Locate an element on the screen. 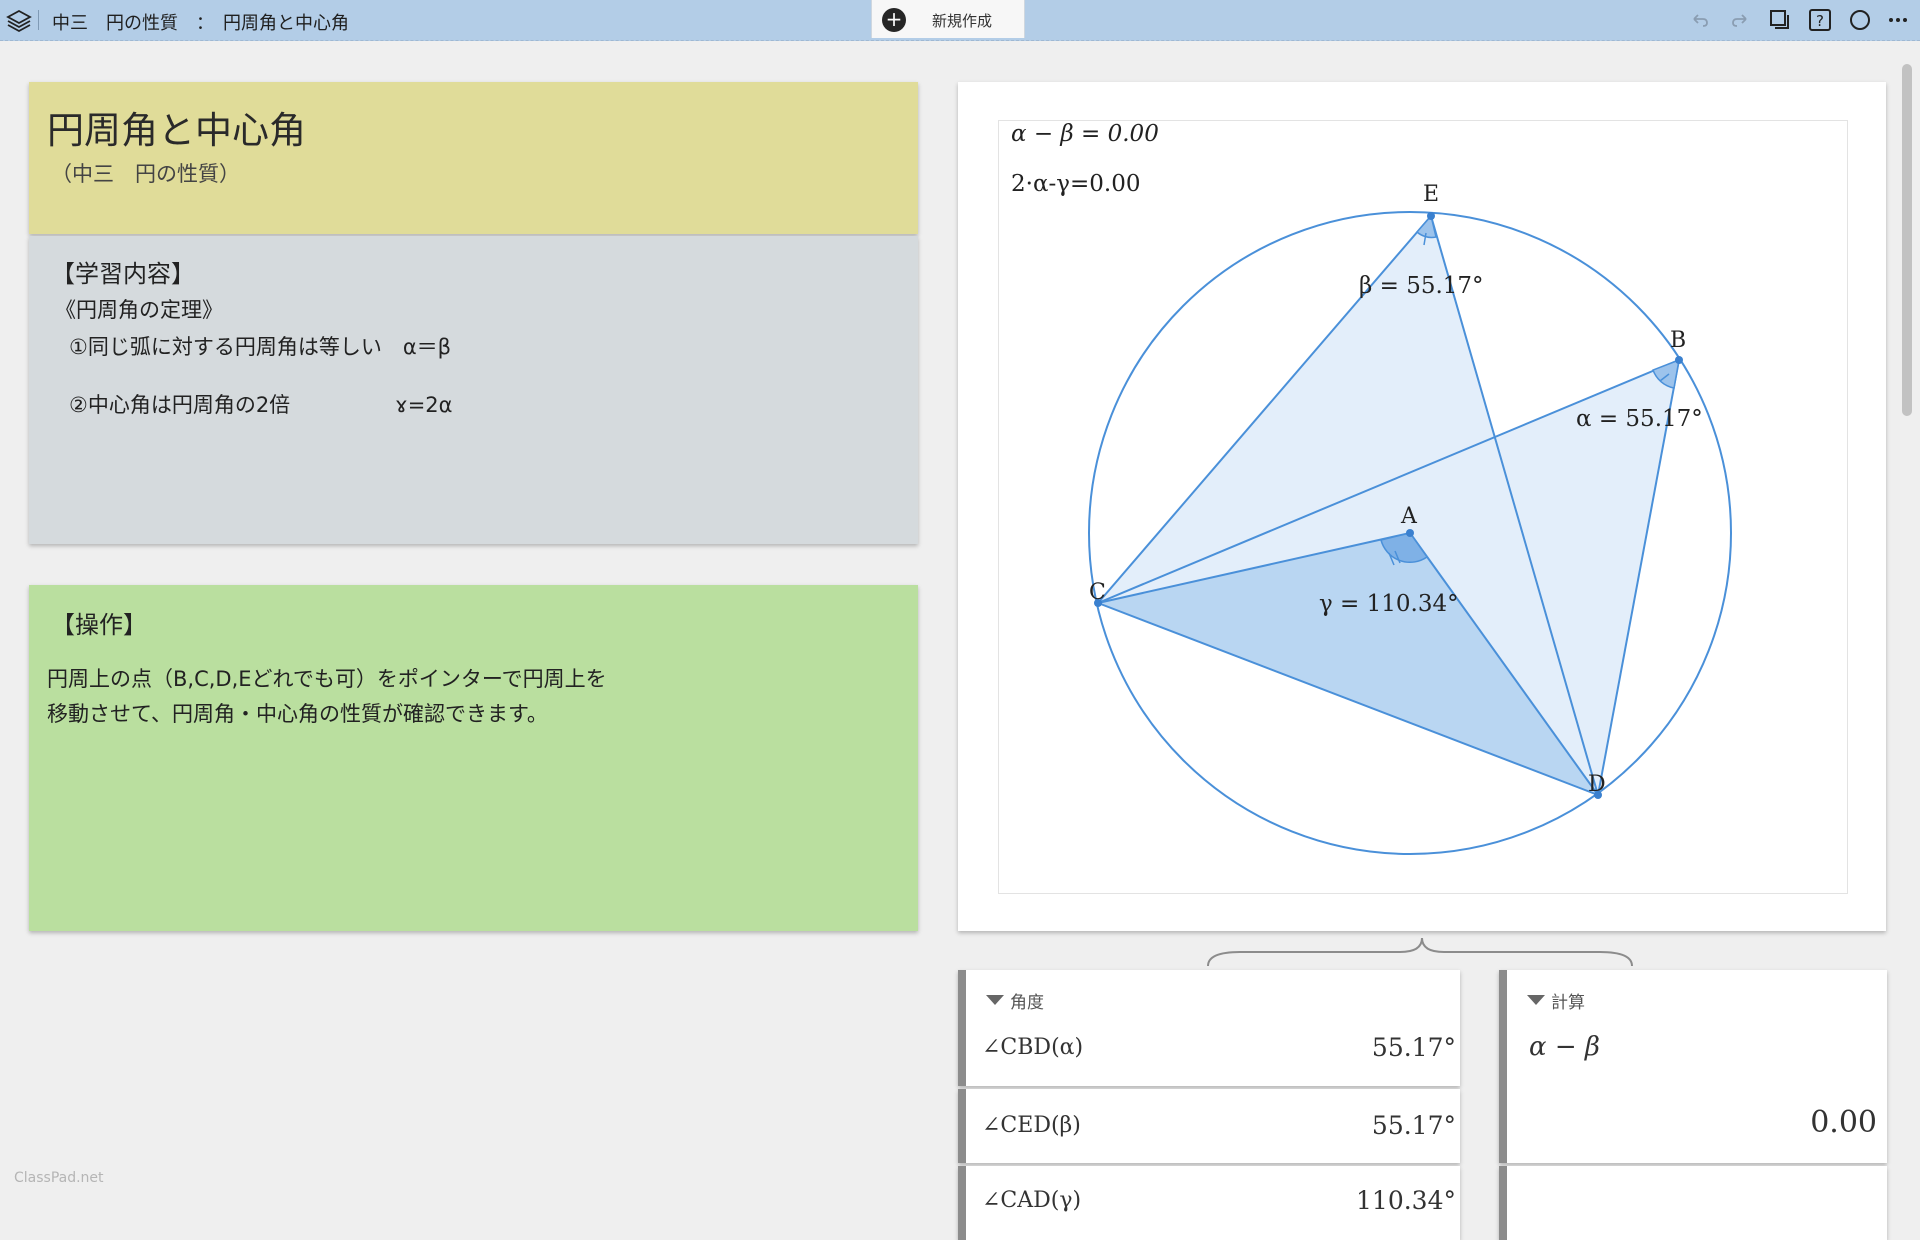  undo-icon is located at coordinates (1700, 20).